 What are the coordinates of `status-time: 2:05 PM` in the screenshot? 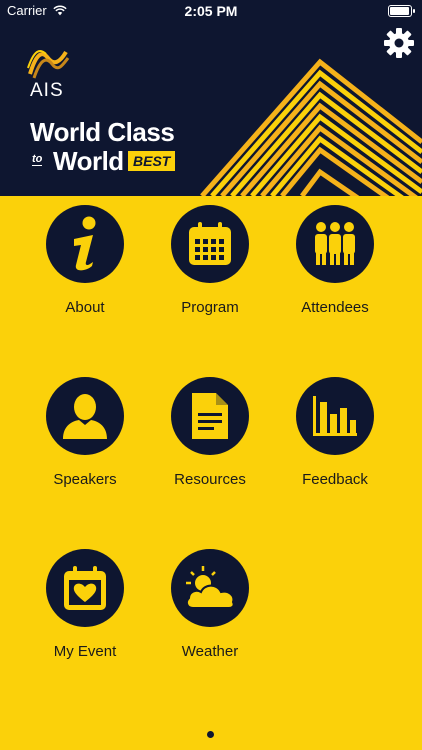 It's located at (211, 11).